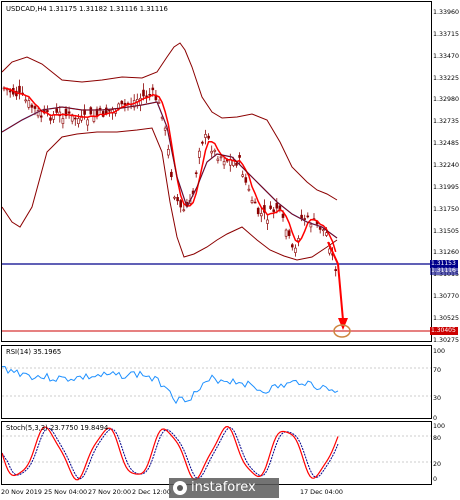  What do you see at coordinates (439, 351) in the screenshot?
I see `rsi-axis-label: 100` at bounding box center [439, 351].